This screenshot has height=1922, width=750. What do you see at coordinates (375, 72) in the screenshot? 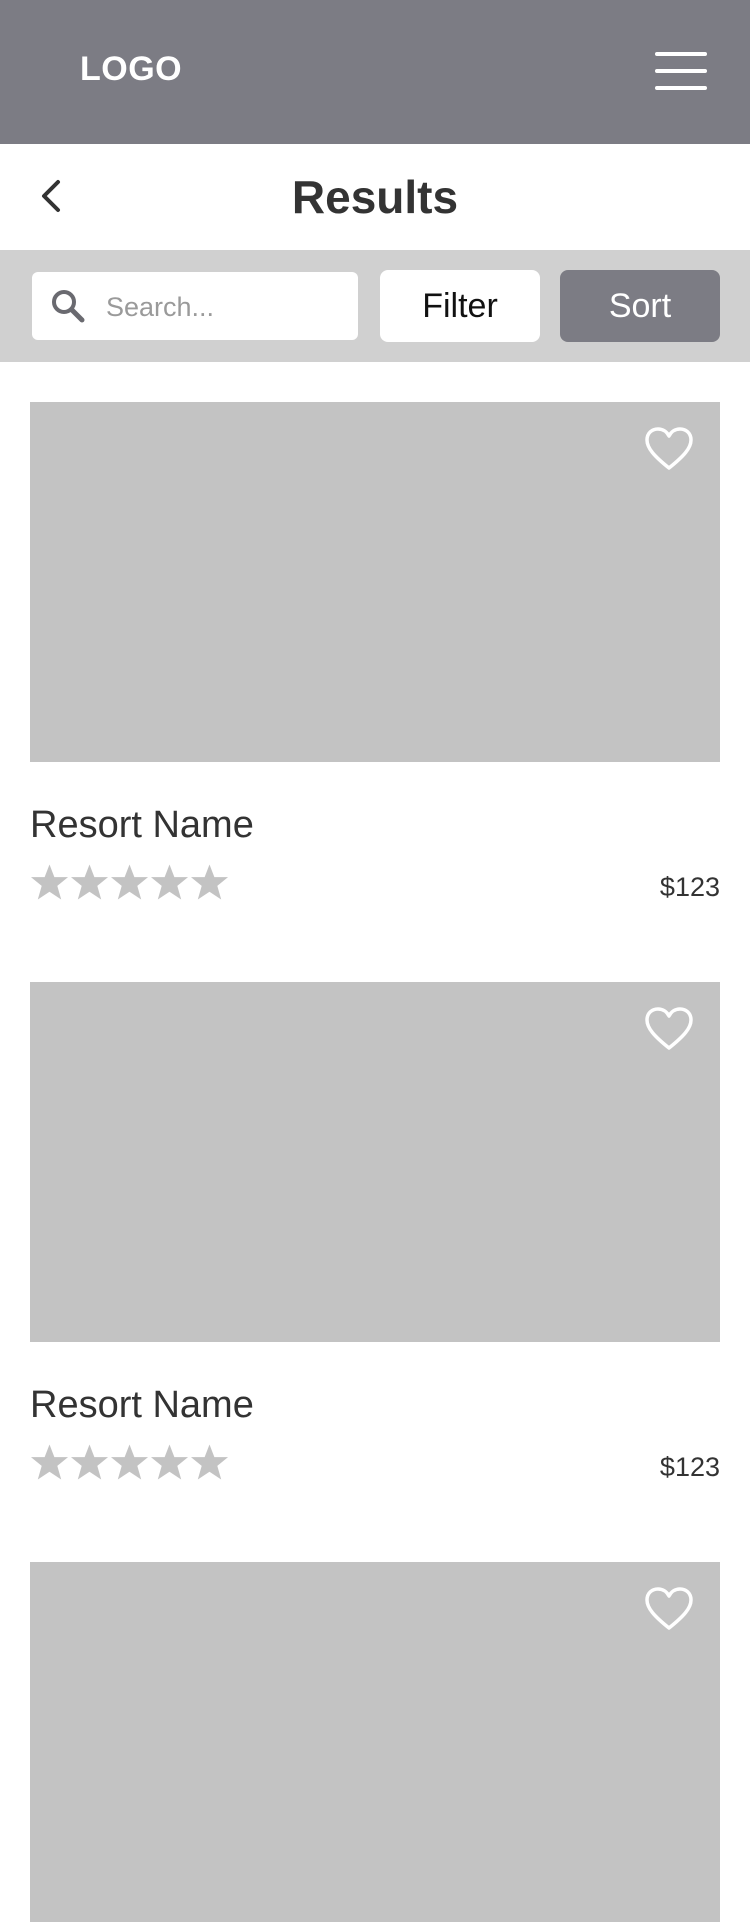
I see `app-header: LOGO` at bounding box center [375, 72].